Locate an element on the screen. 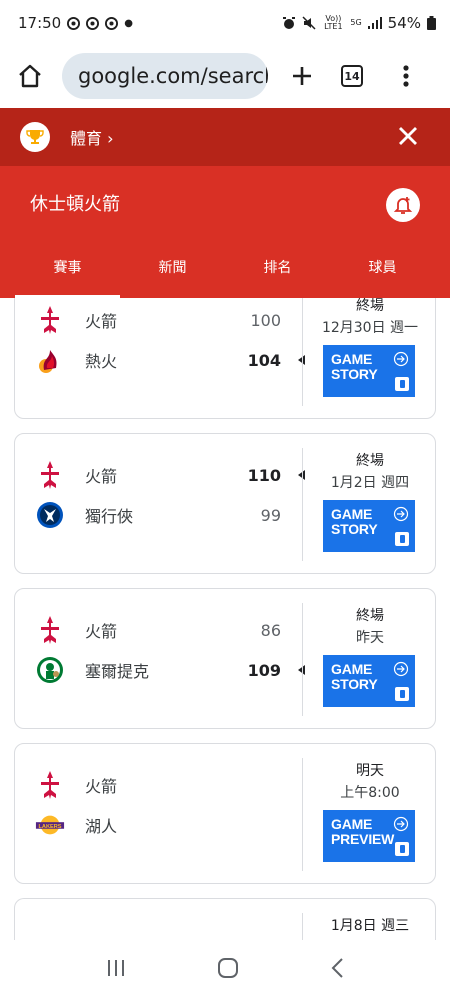  game-story-button: GAME PREVIEW is located at coordinates (369, 836).